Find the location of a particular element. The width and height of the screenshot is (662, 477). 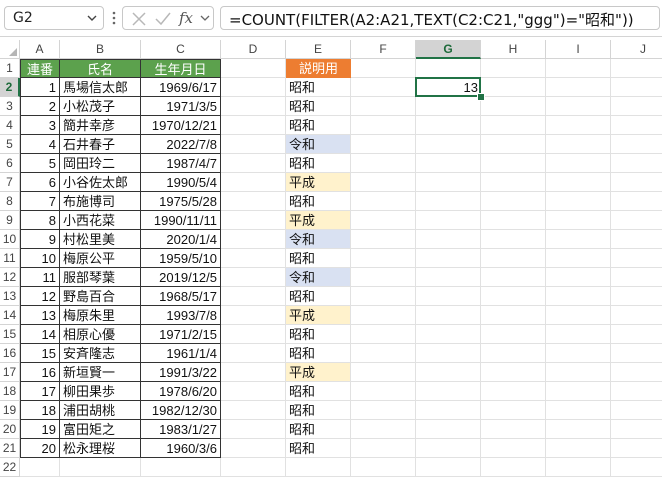

table-header-cell: 生年月日 is located at coordinates (181, 68).